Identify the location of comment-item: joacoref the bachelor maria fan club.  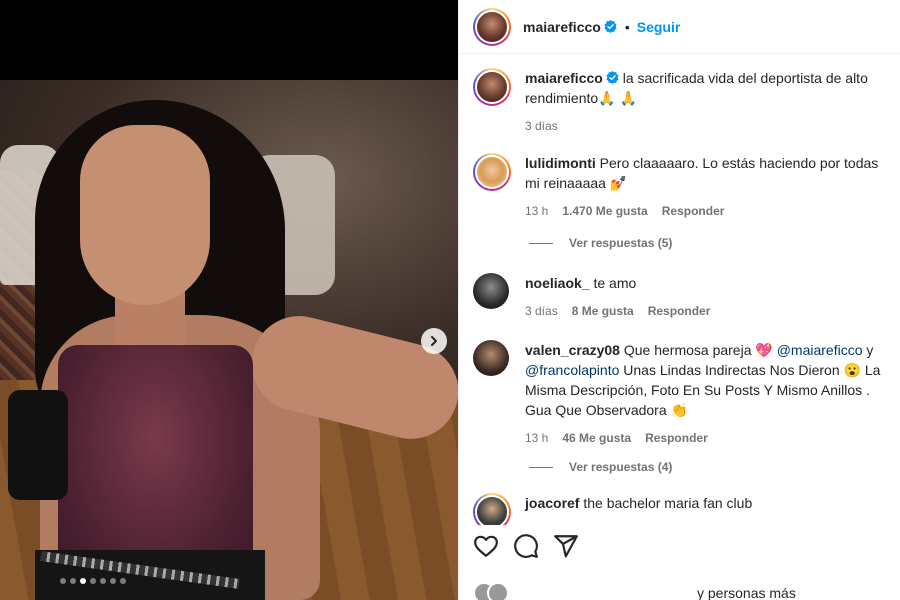
(683, 509).